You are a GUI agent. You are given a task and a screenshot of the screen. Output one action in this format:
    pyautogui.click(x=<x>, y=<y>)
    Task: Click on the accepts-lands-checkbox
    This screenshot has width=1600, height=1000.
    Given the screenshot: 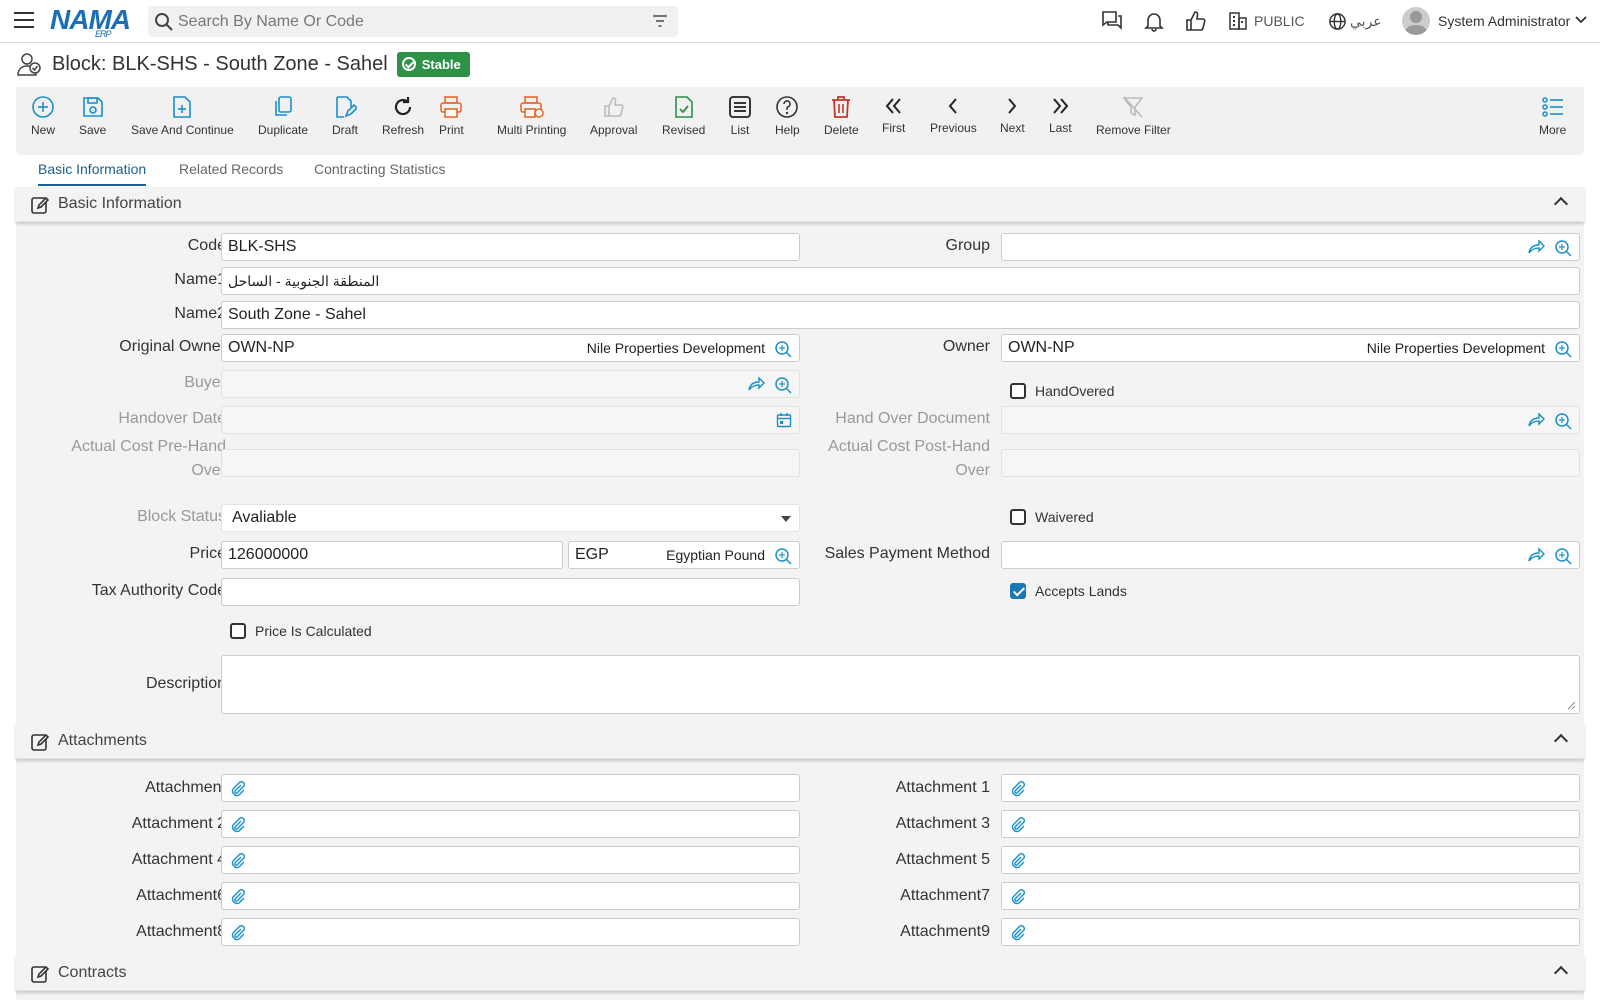 What is the action you would take?
    pyautogui.click(x=1018, y=591)
    